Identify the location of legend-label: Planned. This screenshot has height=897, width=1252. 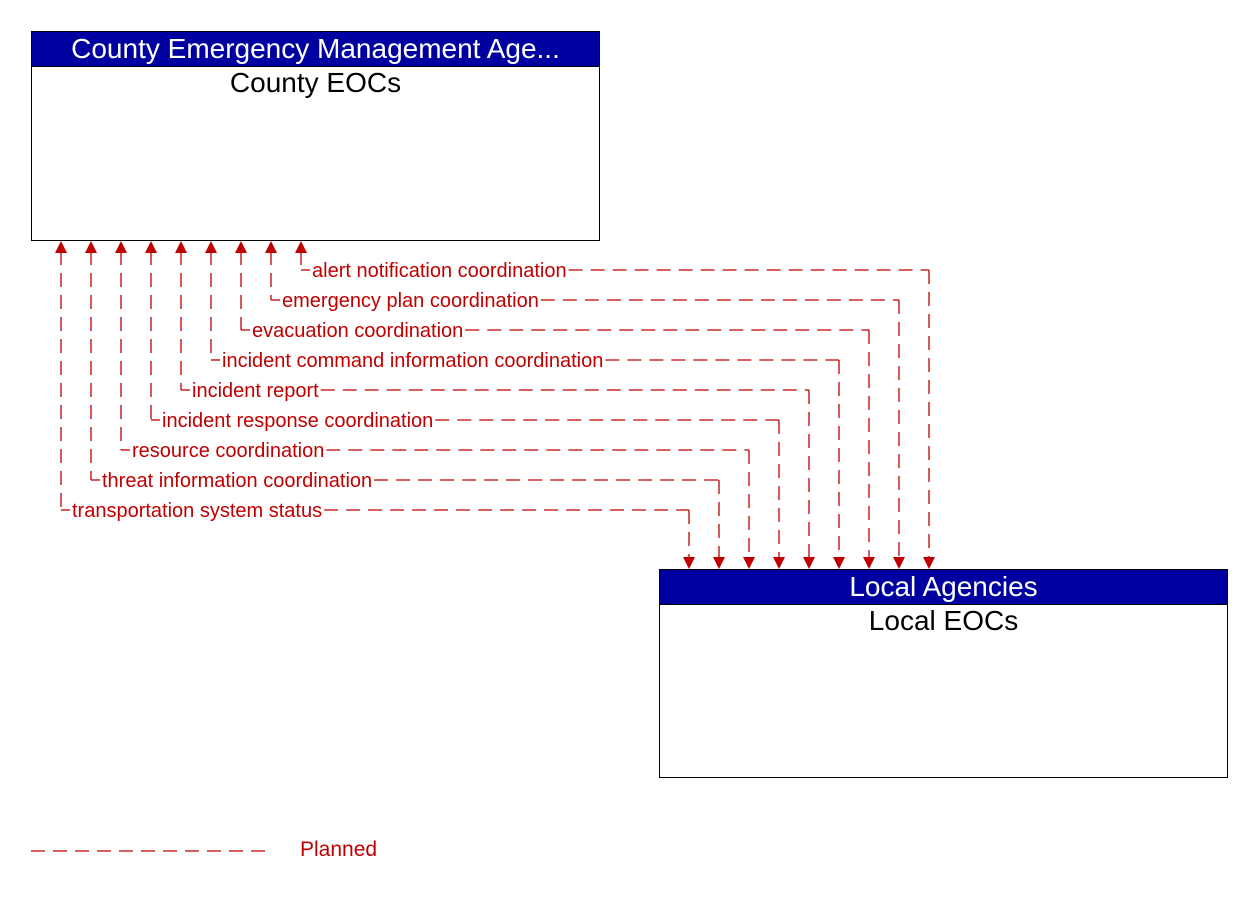
(339, 849).